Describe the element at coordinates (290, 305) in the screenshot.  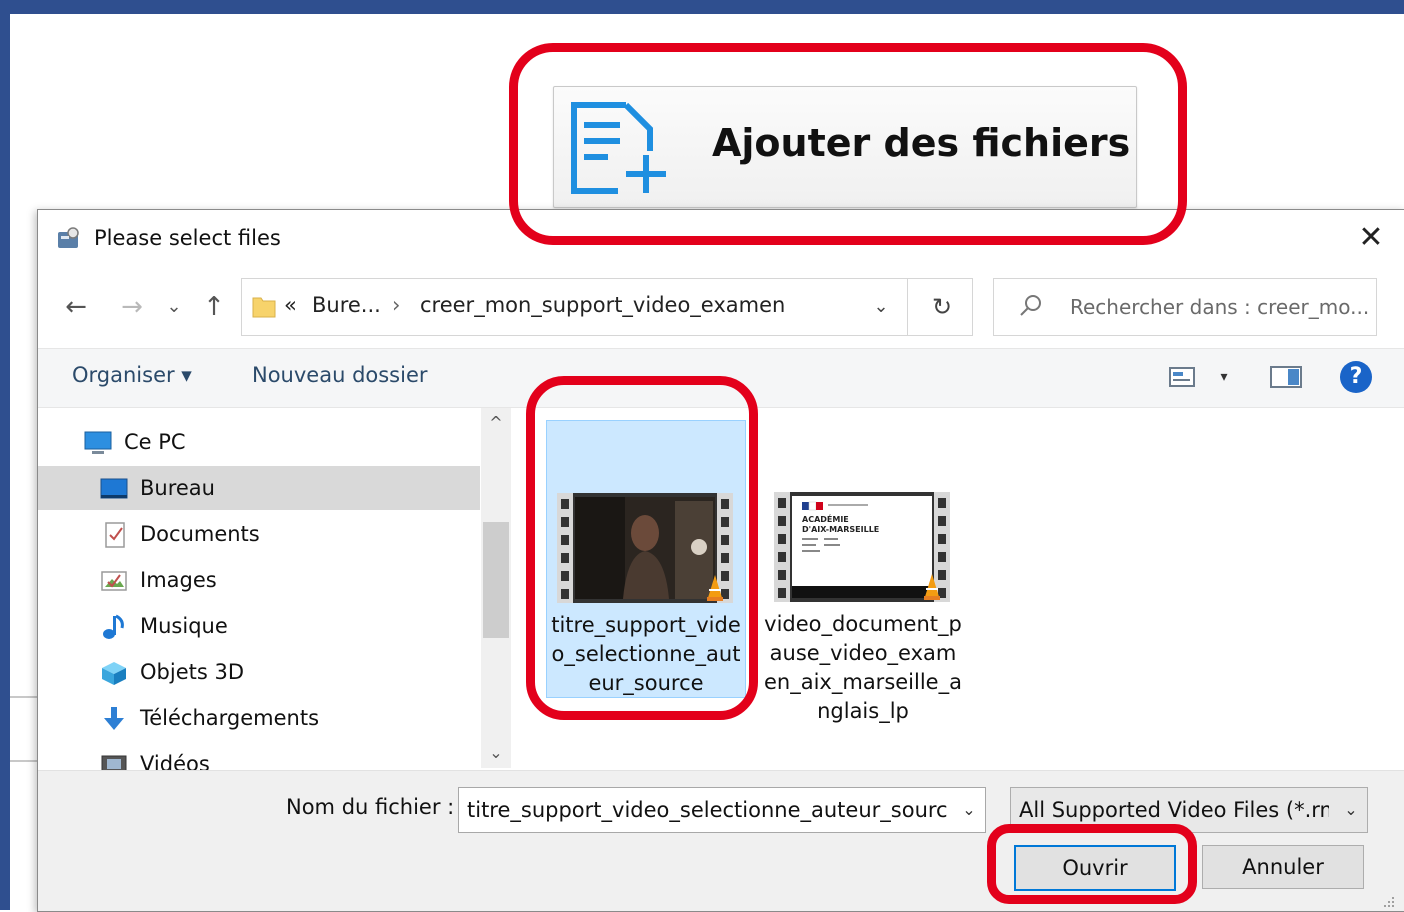
I see `breadcrumb-overflow: «` at that location.